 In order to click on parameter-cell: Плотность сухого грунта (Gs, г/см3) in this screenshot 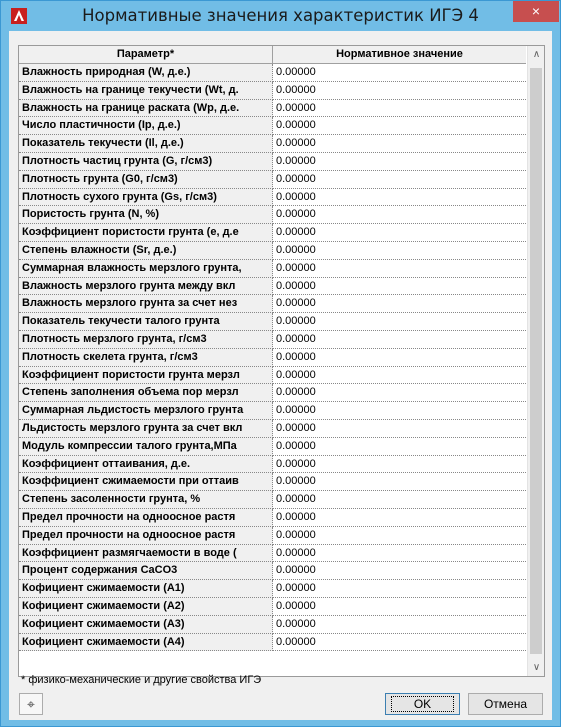, I will do `click(146, 197)`.